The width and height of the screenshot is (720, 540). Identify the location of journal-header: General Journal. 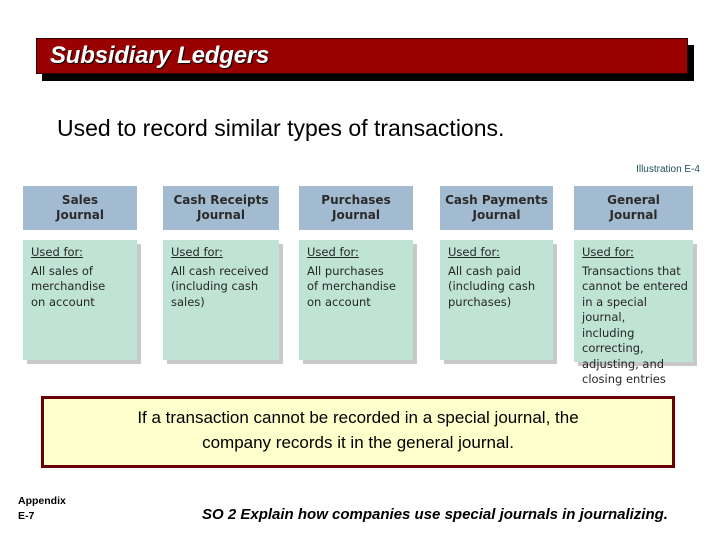
(633, 208).